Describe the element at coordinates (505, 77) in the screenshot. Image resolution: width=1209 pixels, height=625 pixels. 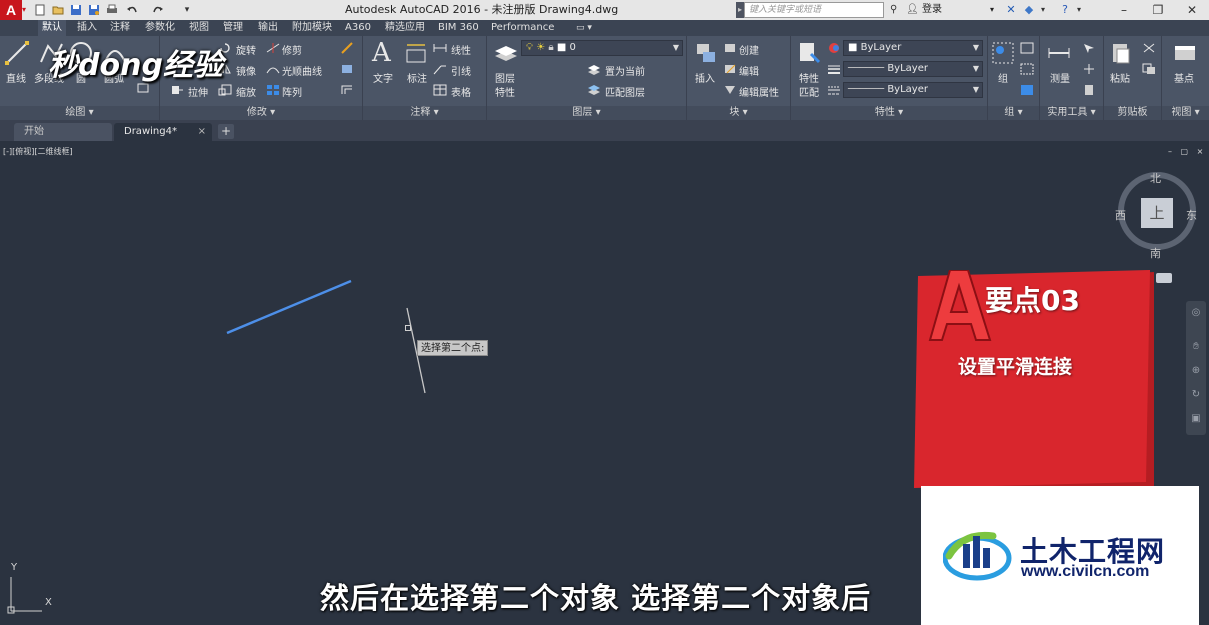
I see `layer-properties-label: 图层` at that location.